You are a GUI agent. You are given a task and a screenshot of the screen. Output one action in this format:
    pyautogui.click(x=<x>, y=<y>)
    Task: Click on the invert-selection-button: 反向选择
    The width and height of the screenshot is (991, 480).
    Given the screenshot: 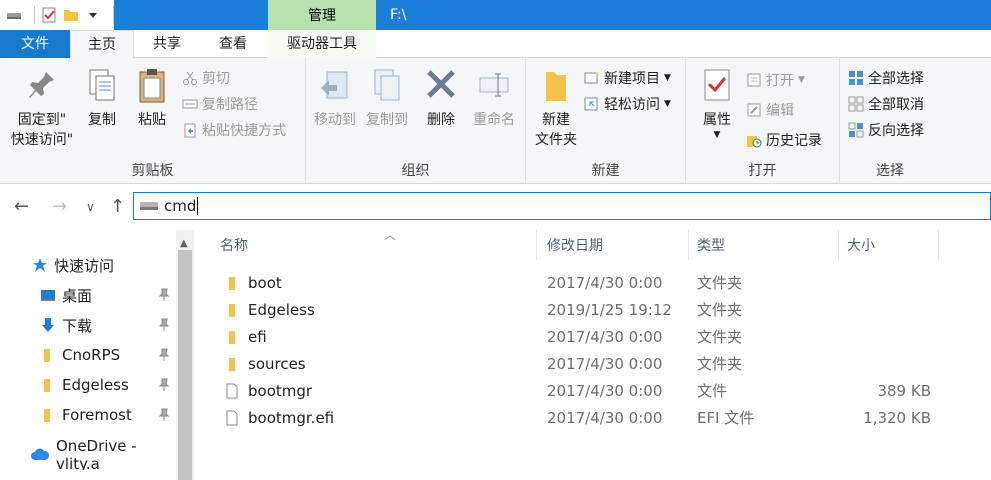 What is the action you would take?
    pyautogui.click(x=886, y=130)
    